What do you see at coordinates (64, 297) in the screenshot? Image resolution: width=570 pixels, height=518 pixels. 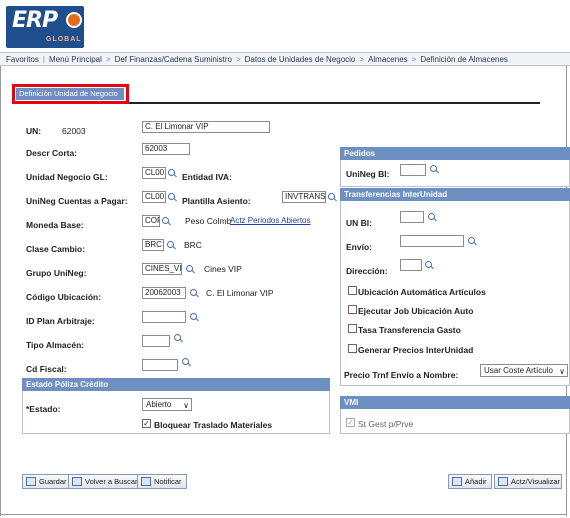 I see `cod-ubicacion-label: Código Ubicación:` at bounding box center [64, 297].